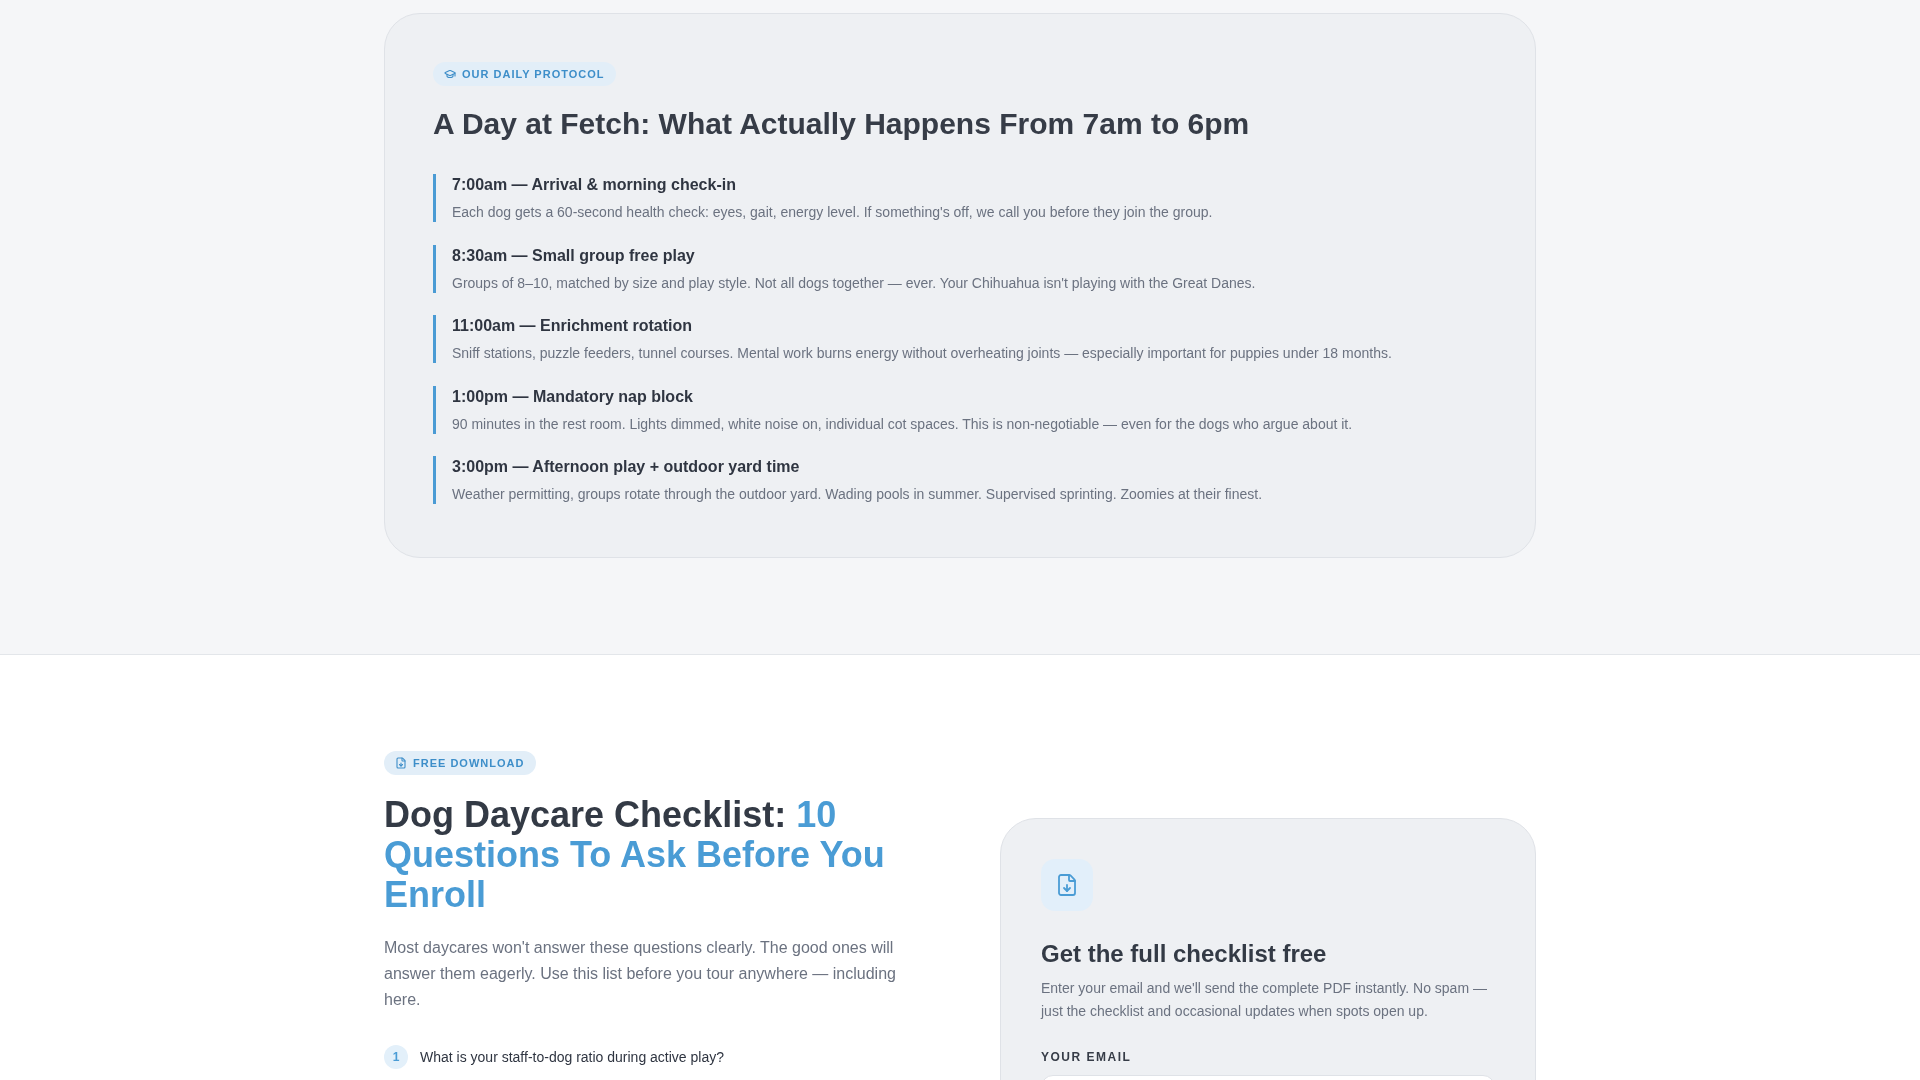 The width and height of the screenshot is (1920, 1080). What do you see at coordinates (573, 326) in the screenshot?
I see `schedule-heading: 11:00am — Enrichment rotation` at bounding box center [573, 326].